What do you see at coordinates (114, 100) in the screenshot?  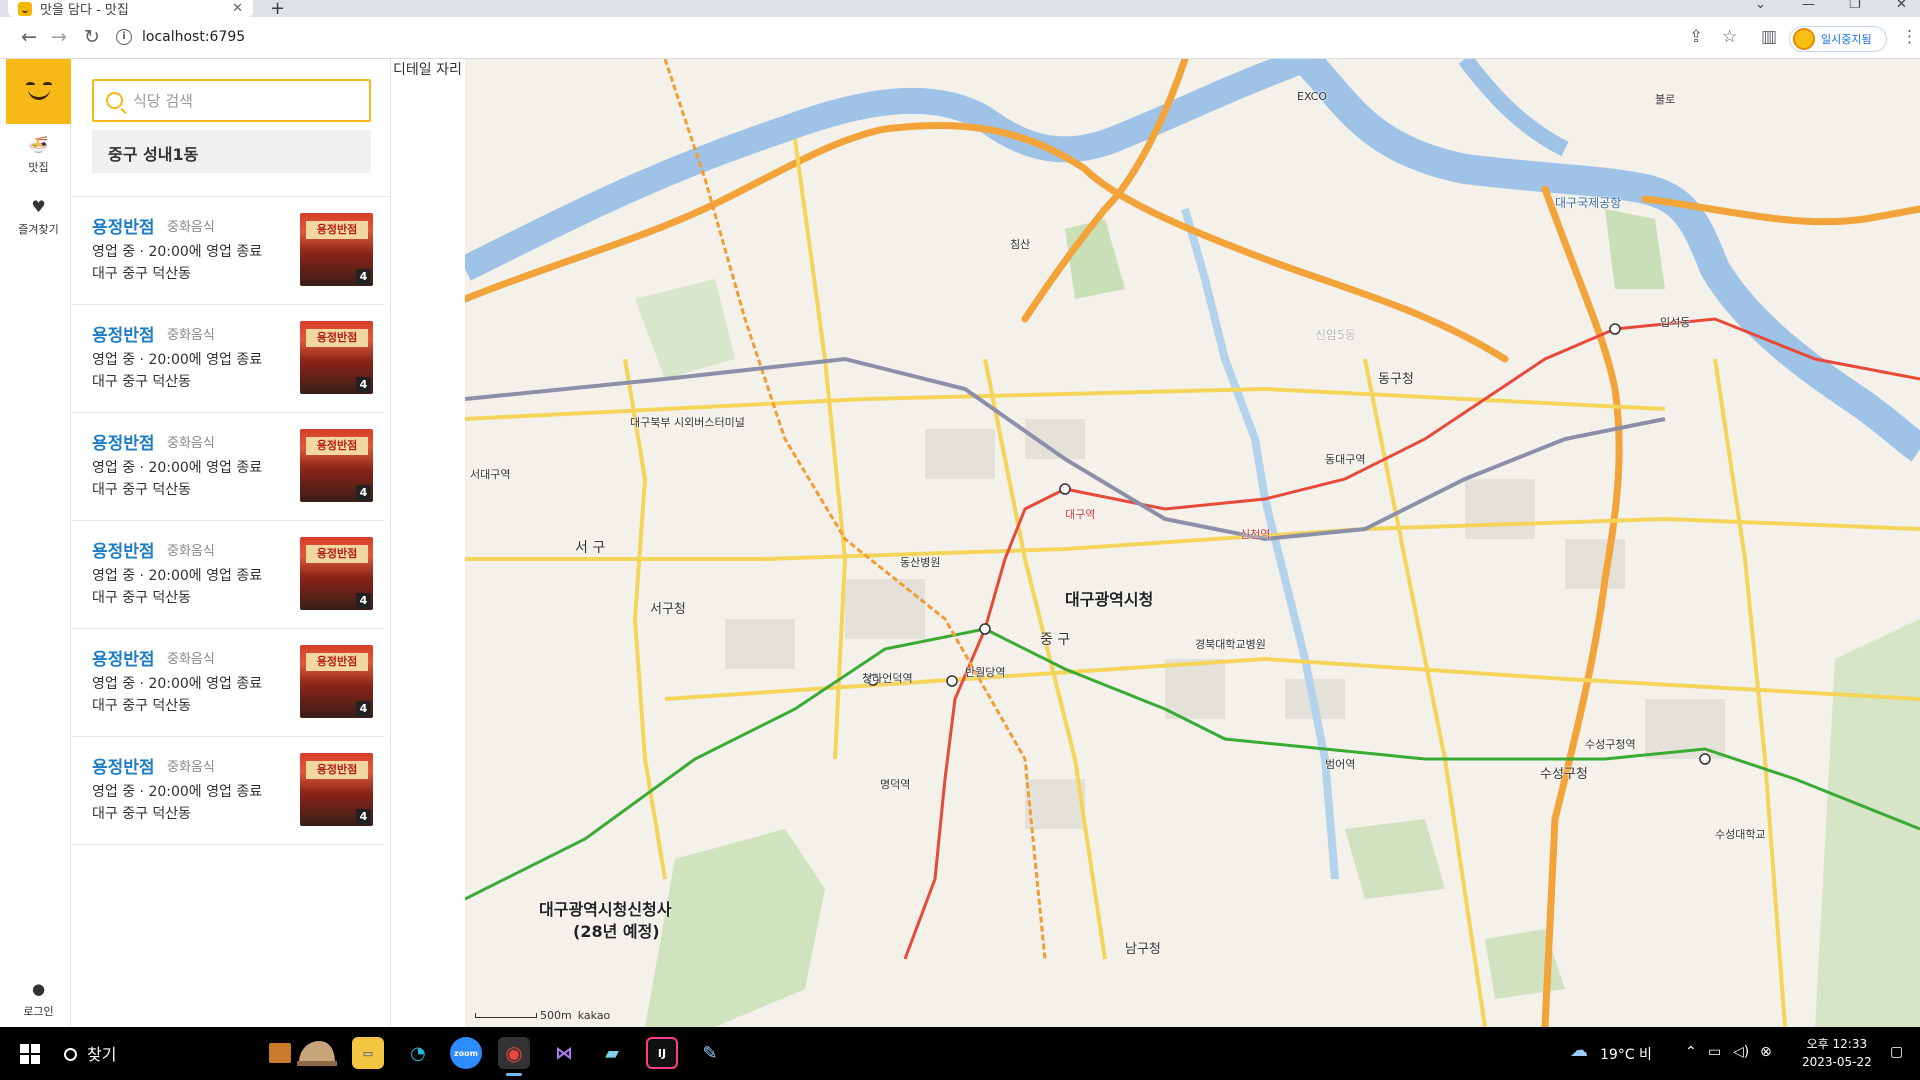 I see `search-icon` at bounding box center [114, 100].